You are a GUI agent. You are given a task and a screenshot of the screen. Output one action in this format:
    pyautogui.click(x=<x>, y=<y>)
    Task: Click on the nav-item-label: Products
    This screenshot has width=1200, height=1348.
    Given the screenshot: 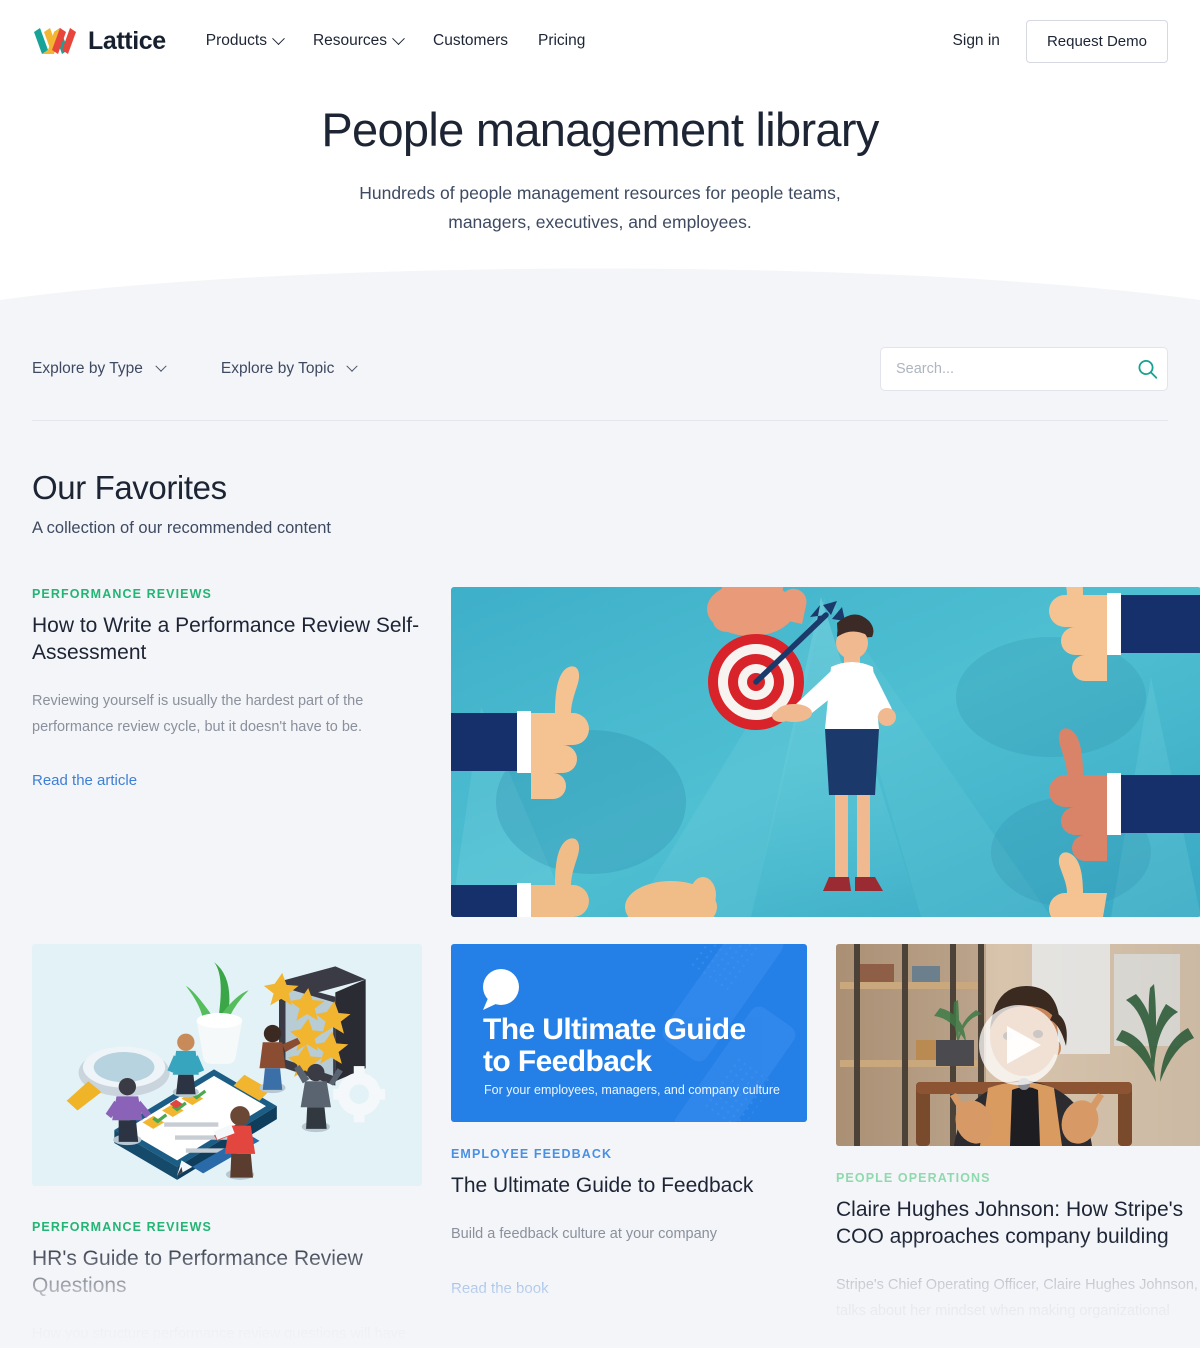 What is the action you would take?
    pyautogui.click(x=236, y=40)
    